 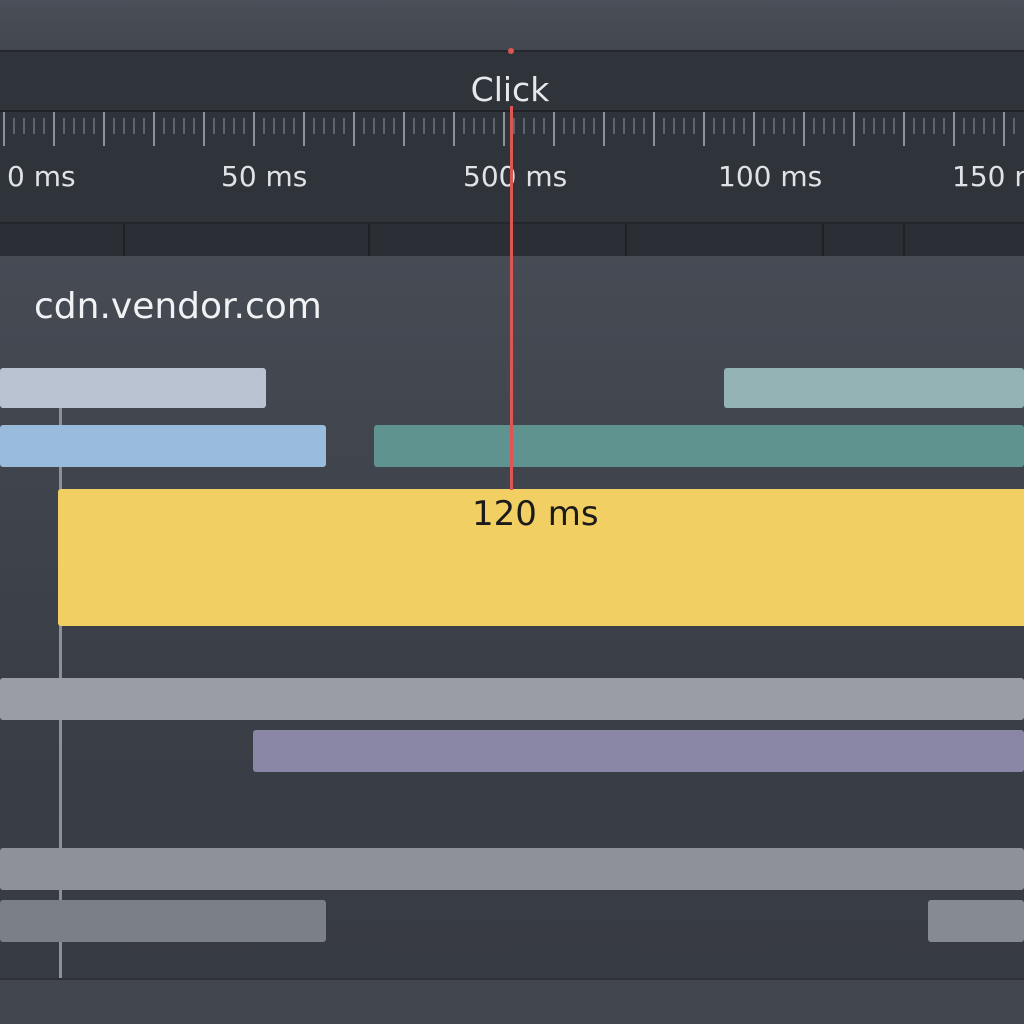 I want to click on tick-label-3: 100 ms, so click(x=770, y=176).